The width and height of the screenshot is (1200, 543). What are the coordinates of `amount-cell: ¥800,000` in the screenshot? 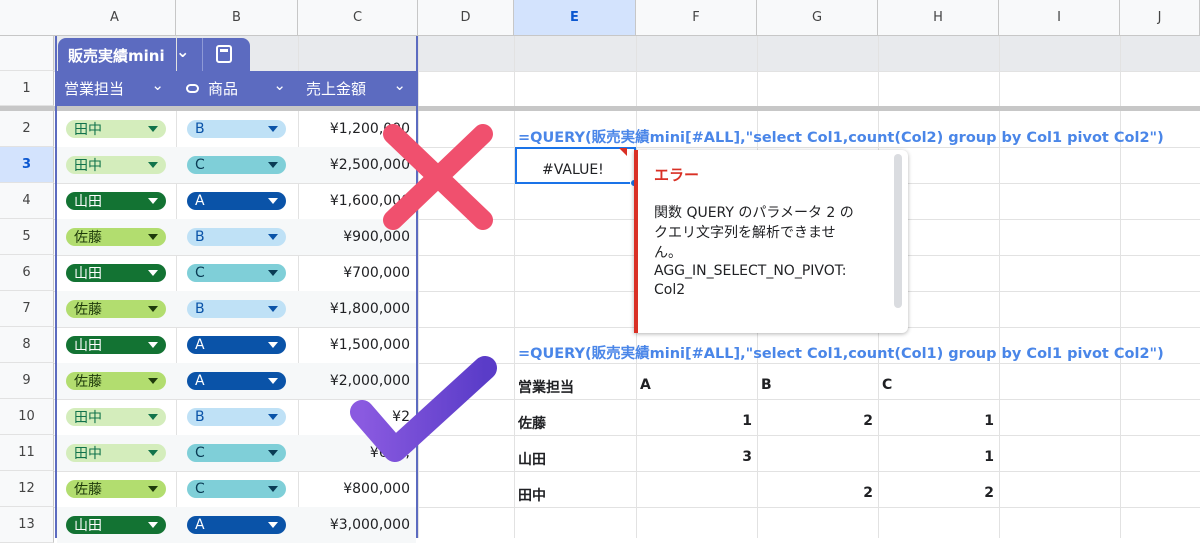 It's located at (354, 489).